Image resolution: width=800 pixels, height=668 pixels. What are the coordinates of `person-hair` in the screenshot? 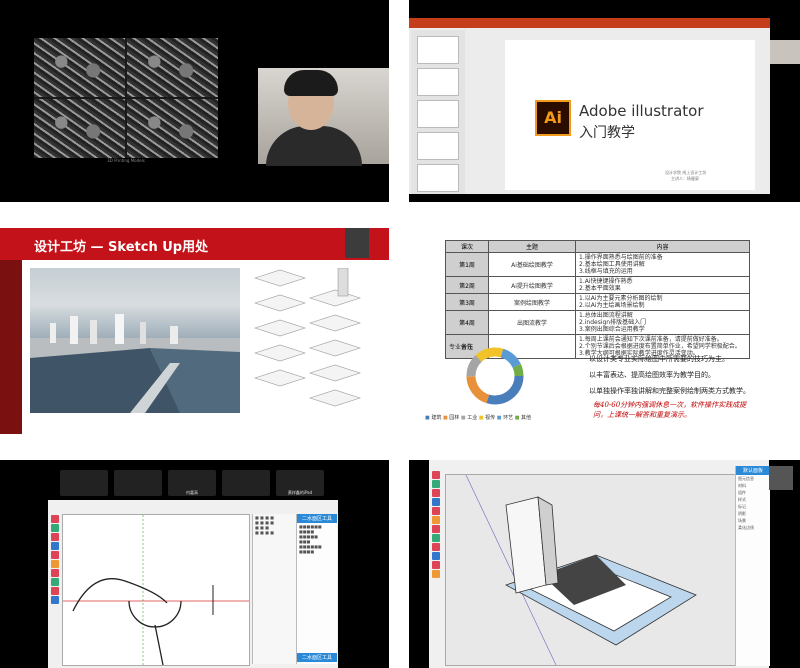 It's located at (311, 83).